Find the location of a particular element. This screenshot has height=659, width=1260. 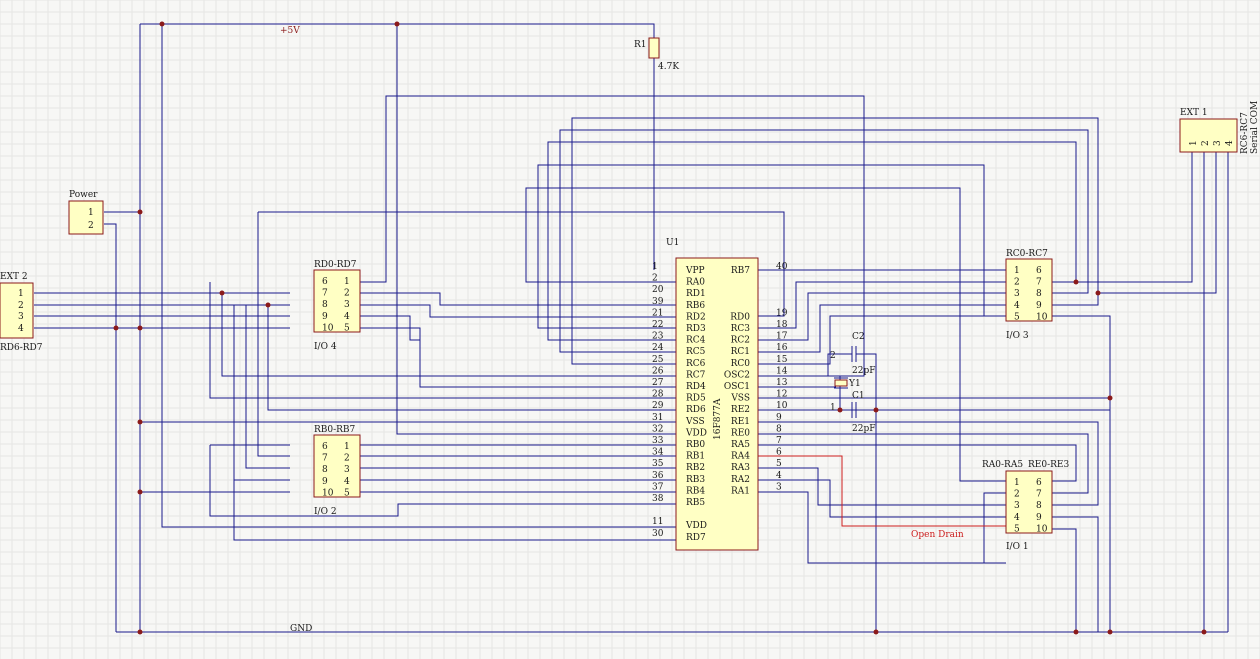

u1-pin-number: 16 is located at coordinates (782, 348).